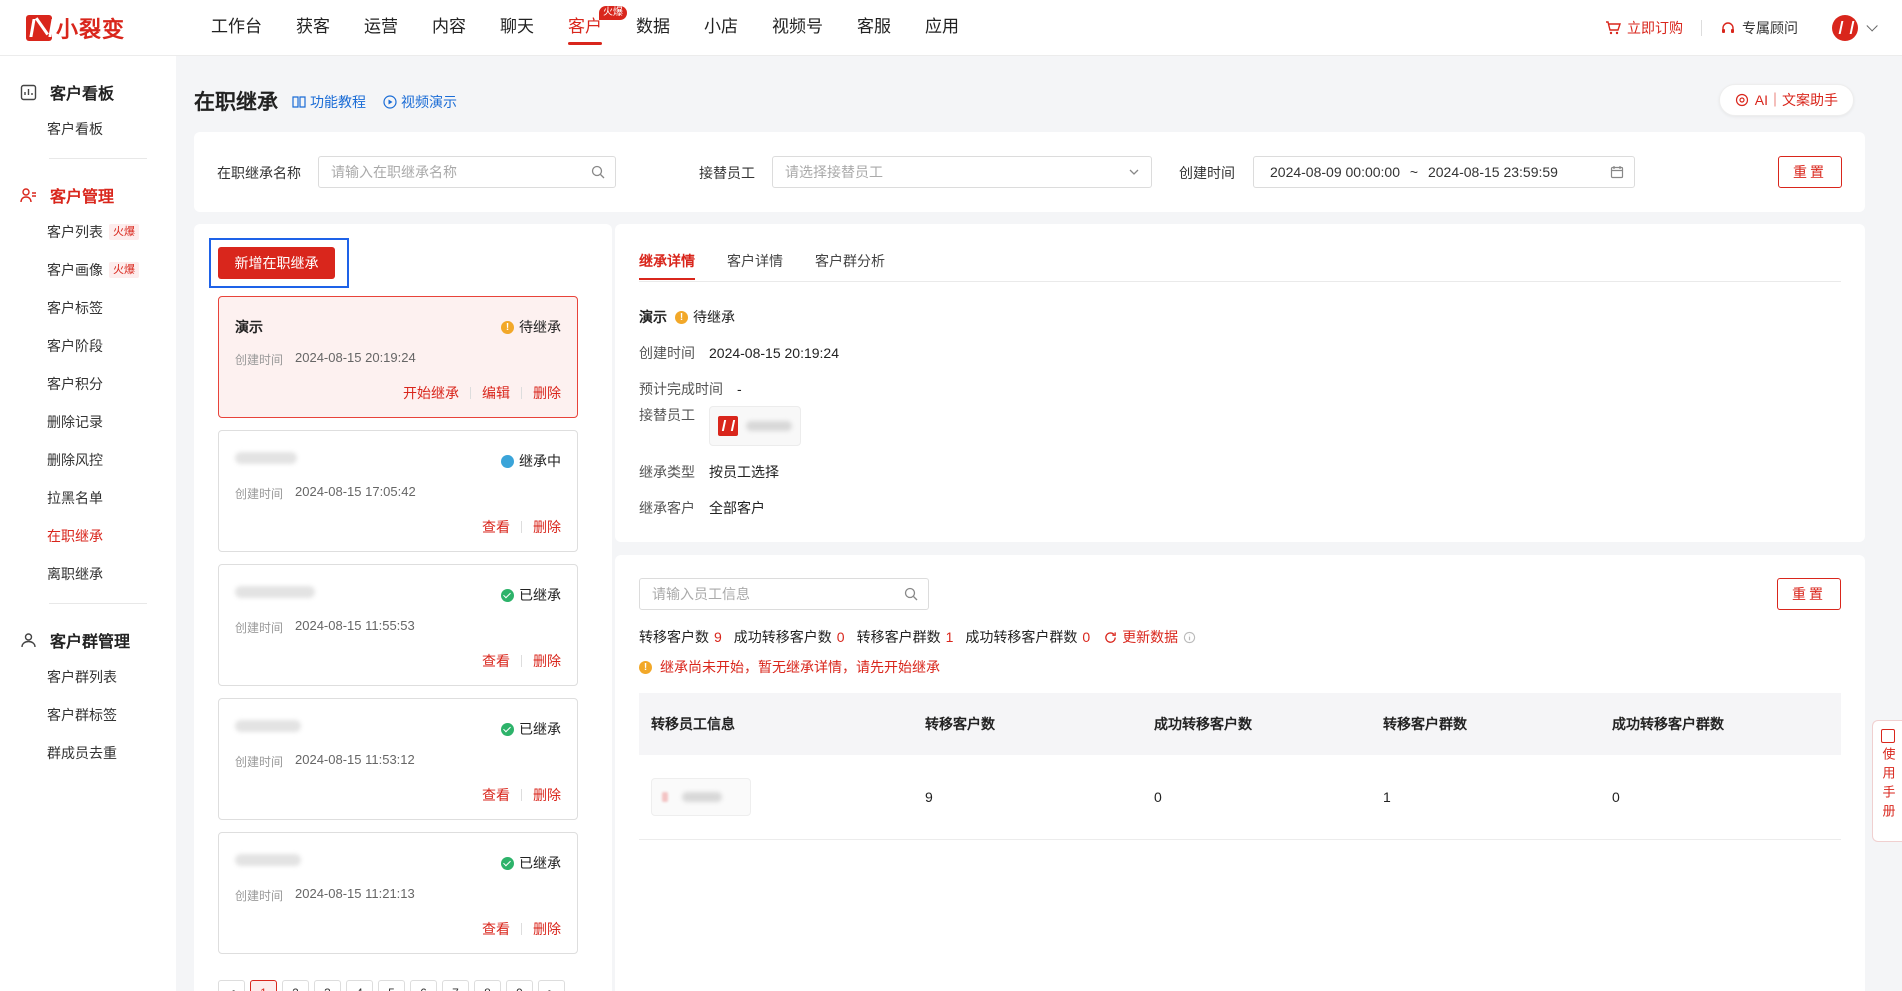 The height and width of the screenshot is (991, 1902). Describe the element at coordinates (124, 232) in the screenshot. I see `hot-badge: 火爆` at that location.